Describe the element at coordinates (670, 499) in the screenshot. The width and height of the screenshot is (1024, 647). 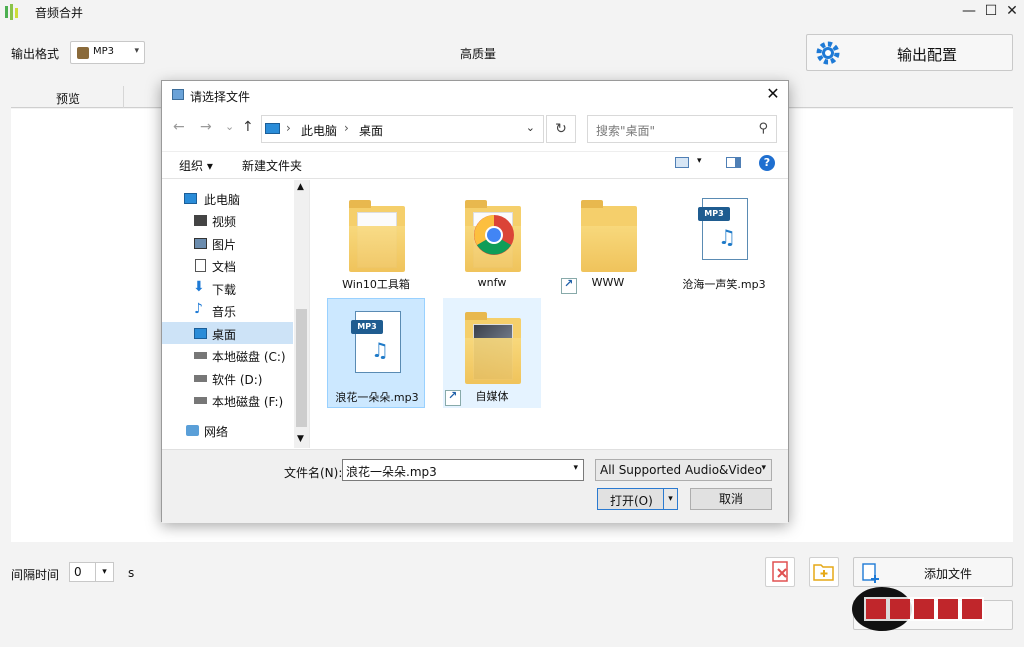
I see `open-options-dropdown: ▾` at that location.